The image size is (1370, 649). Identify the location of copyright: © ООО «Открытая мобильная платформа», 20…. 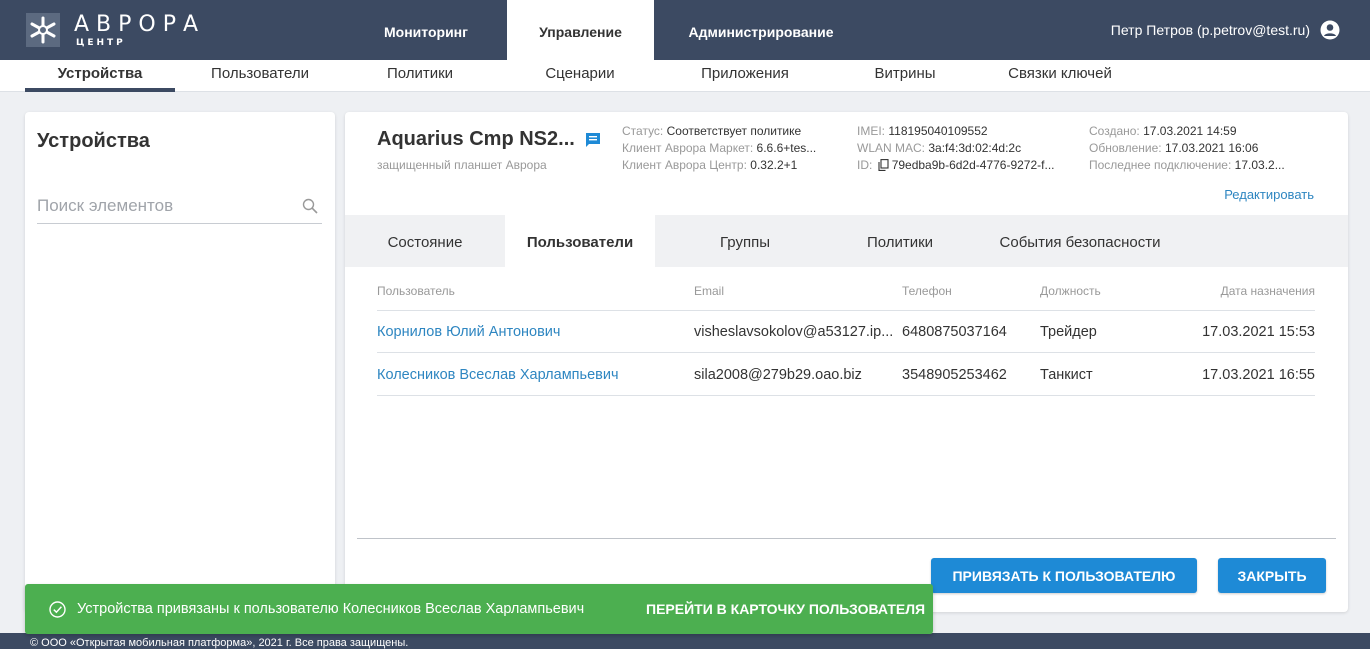
(219, 643).